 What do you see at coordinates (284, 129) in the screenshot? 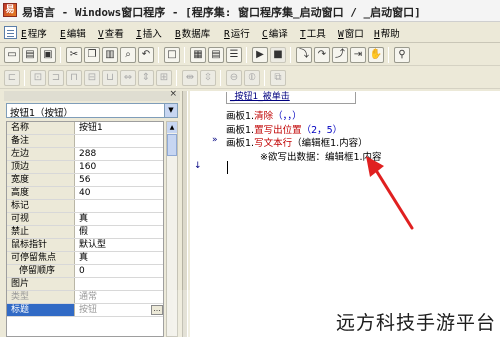
I see `code-line: 画板1.置写出位置（2，5）` at bounding box center [284, 129].